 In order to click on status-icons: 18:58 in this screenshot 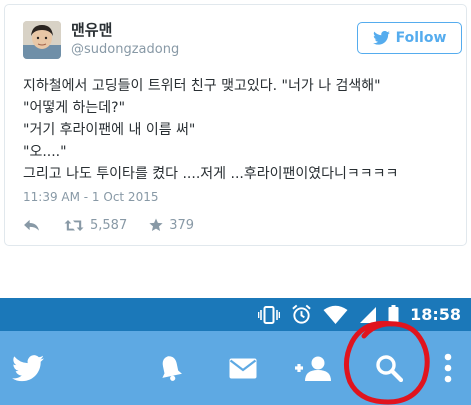, I will do `click(359, 314)`.